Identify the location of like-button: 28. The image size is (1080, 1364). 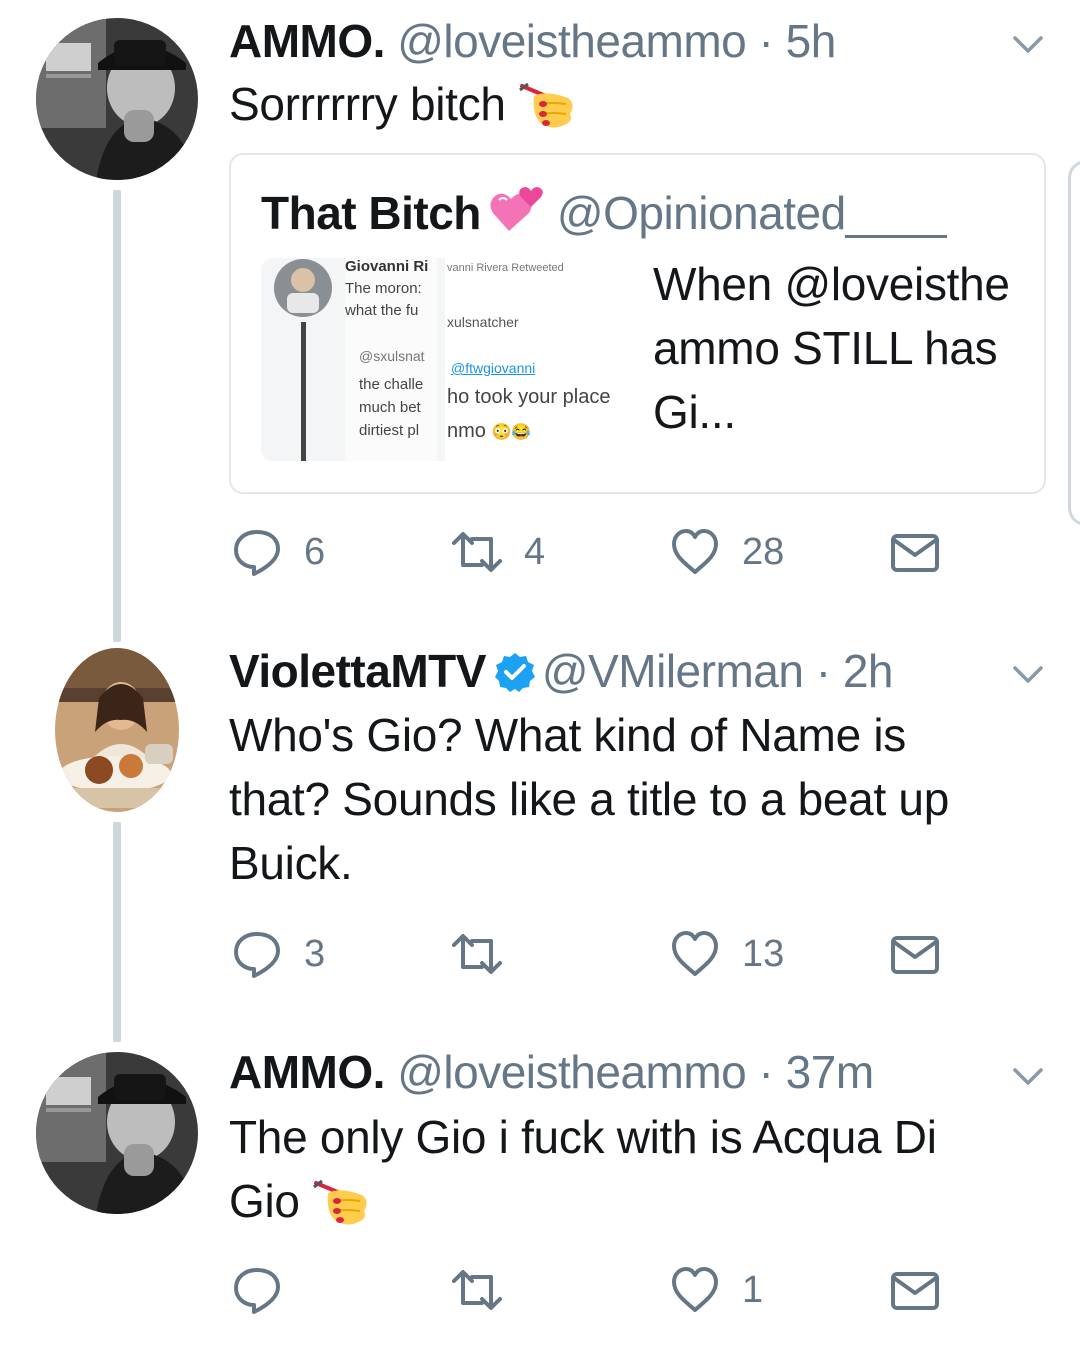
(727, 552).